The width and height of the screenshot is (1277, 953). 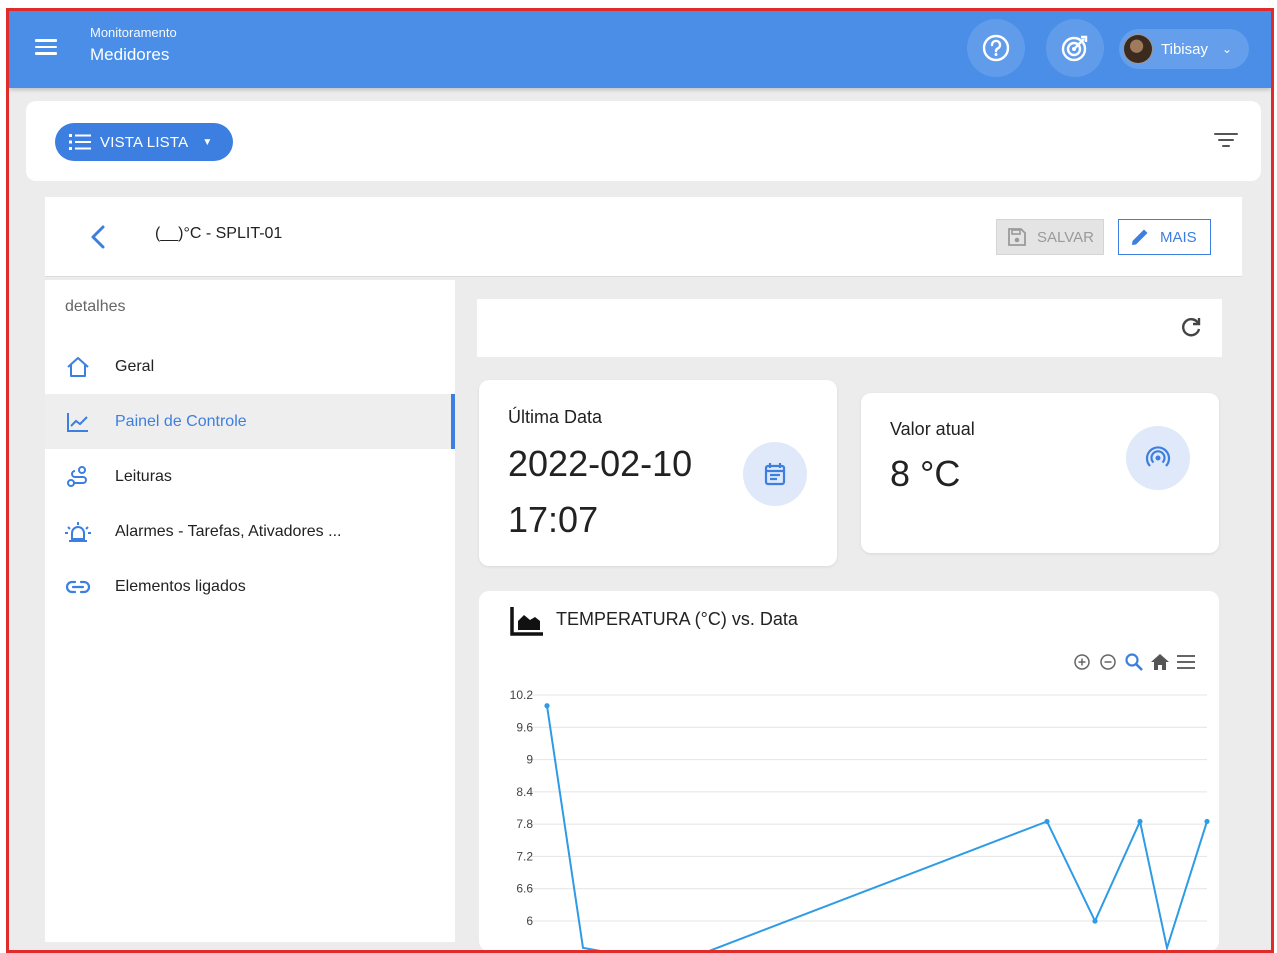 I want to click on y-tick-label: 10.2, so click(x=522, y=695).